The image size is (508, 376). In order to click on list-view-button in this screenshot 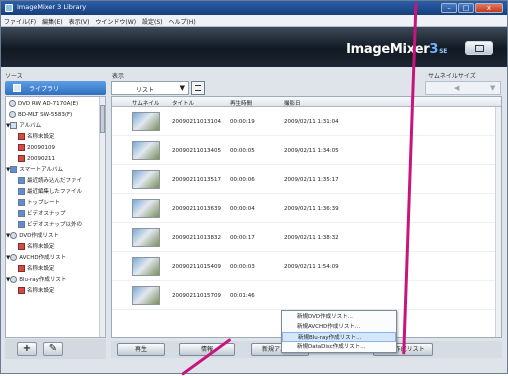, I will do `click(198, 88)`.